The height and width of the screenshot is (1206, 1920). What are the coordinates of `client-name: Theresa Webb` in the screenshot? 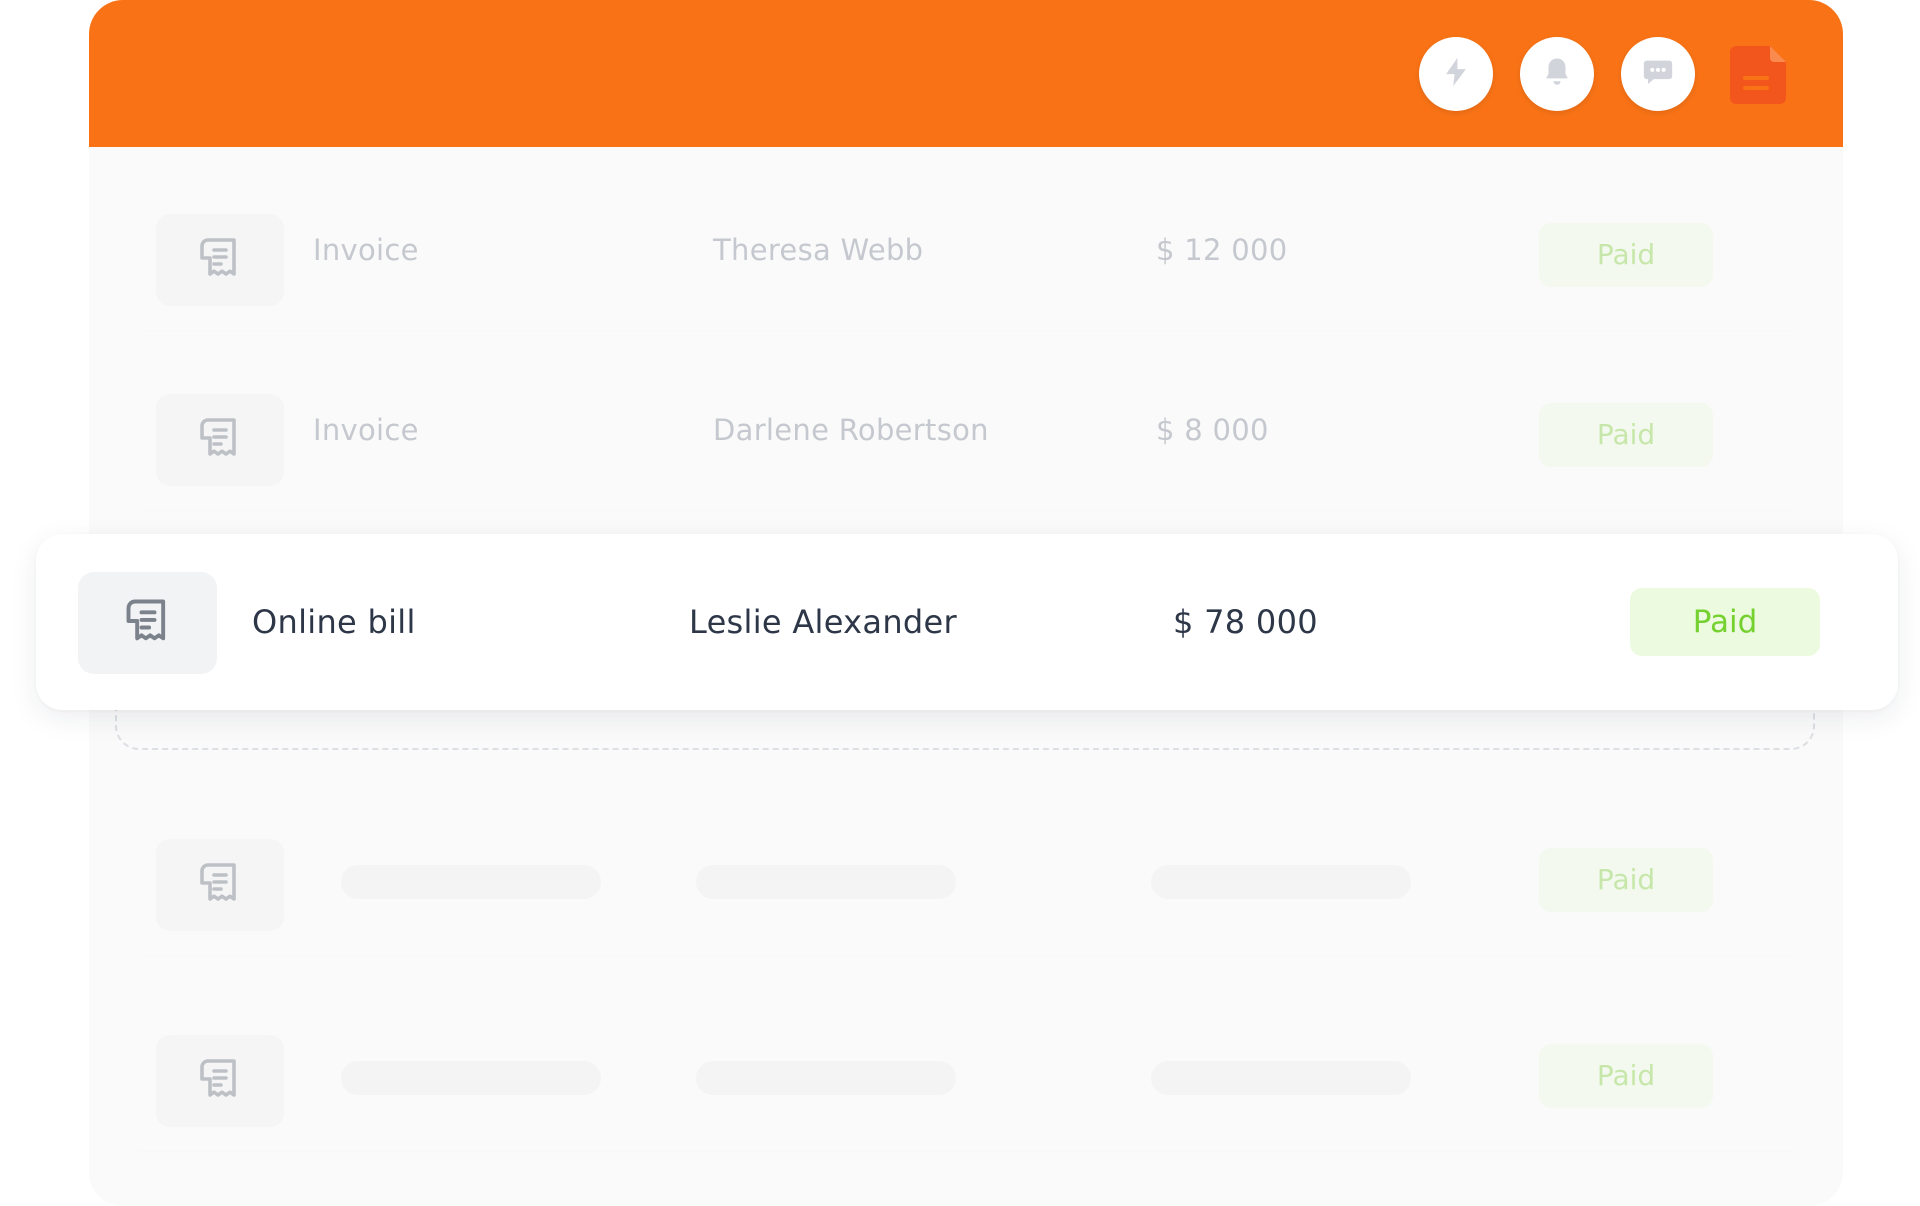 It's located at (818, 250).